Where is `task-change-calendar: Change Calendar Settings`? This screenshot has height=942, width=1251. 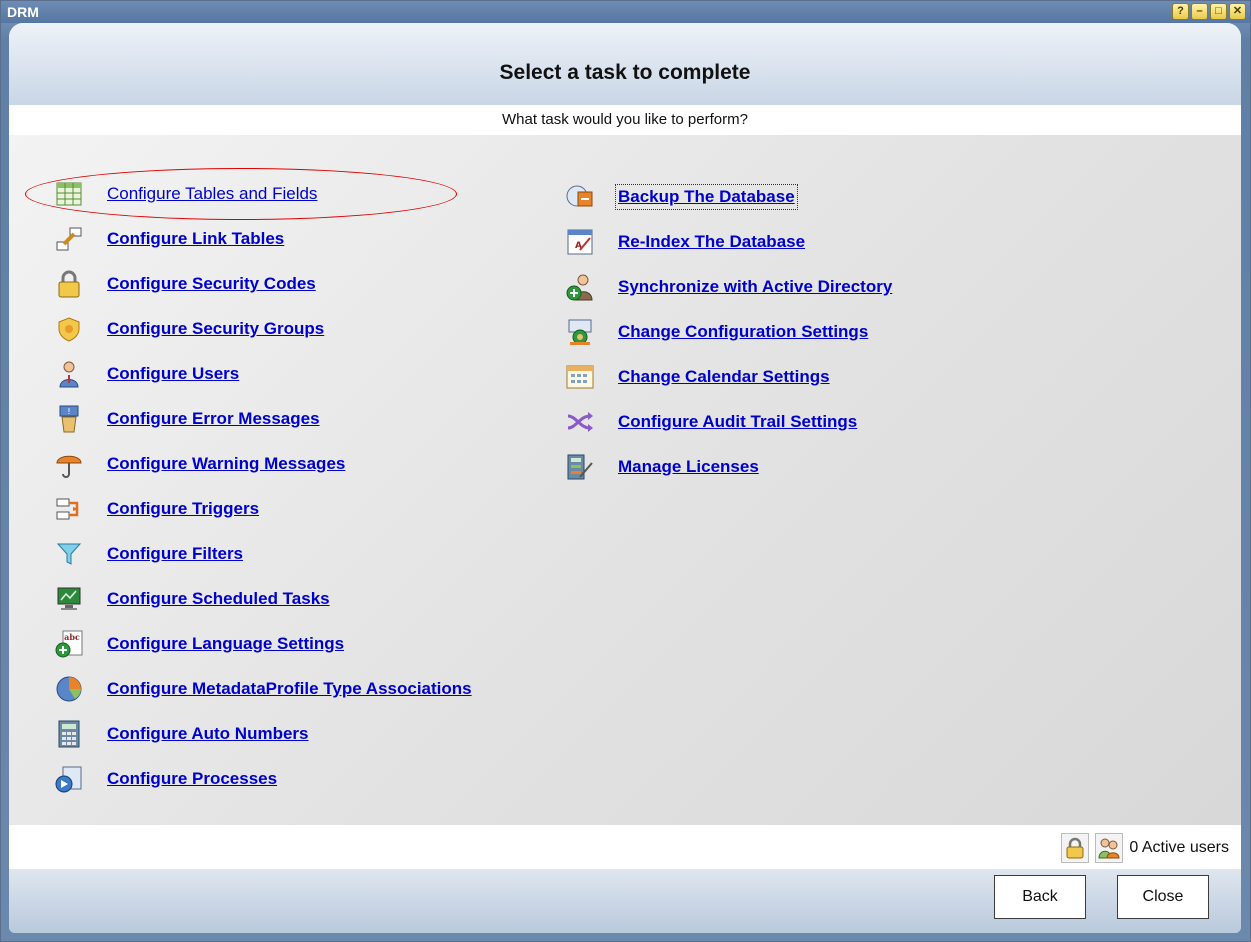
task-change-calendar: Change Calendar Settings is located at coordinates (698, 377).